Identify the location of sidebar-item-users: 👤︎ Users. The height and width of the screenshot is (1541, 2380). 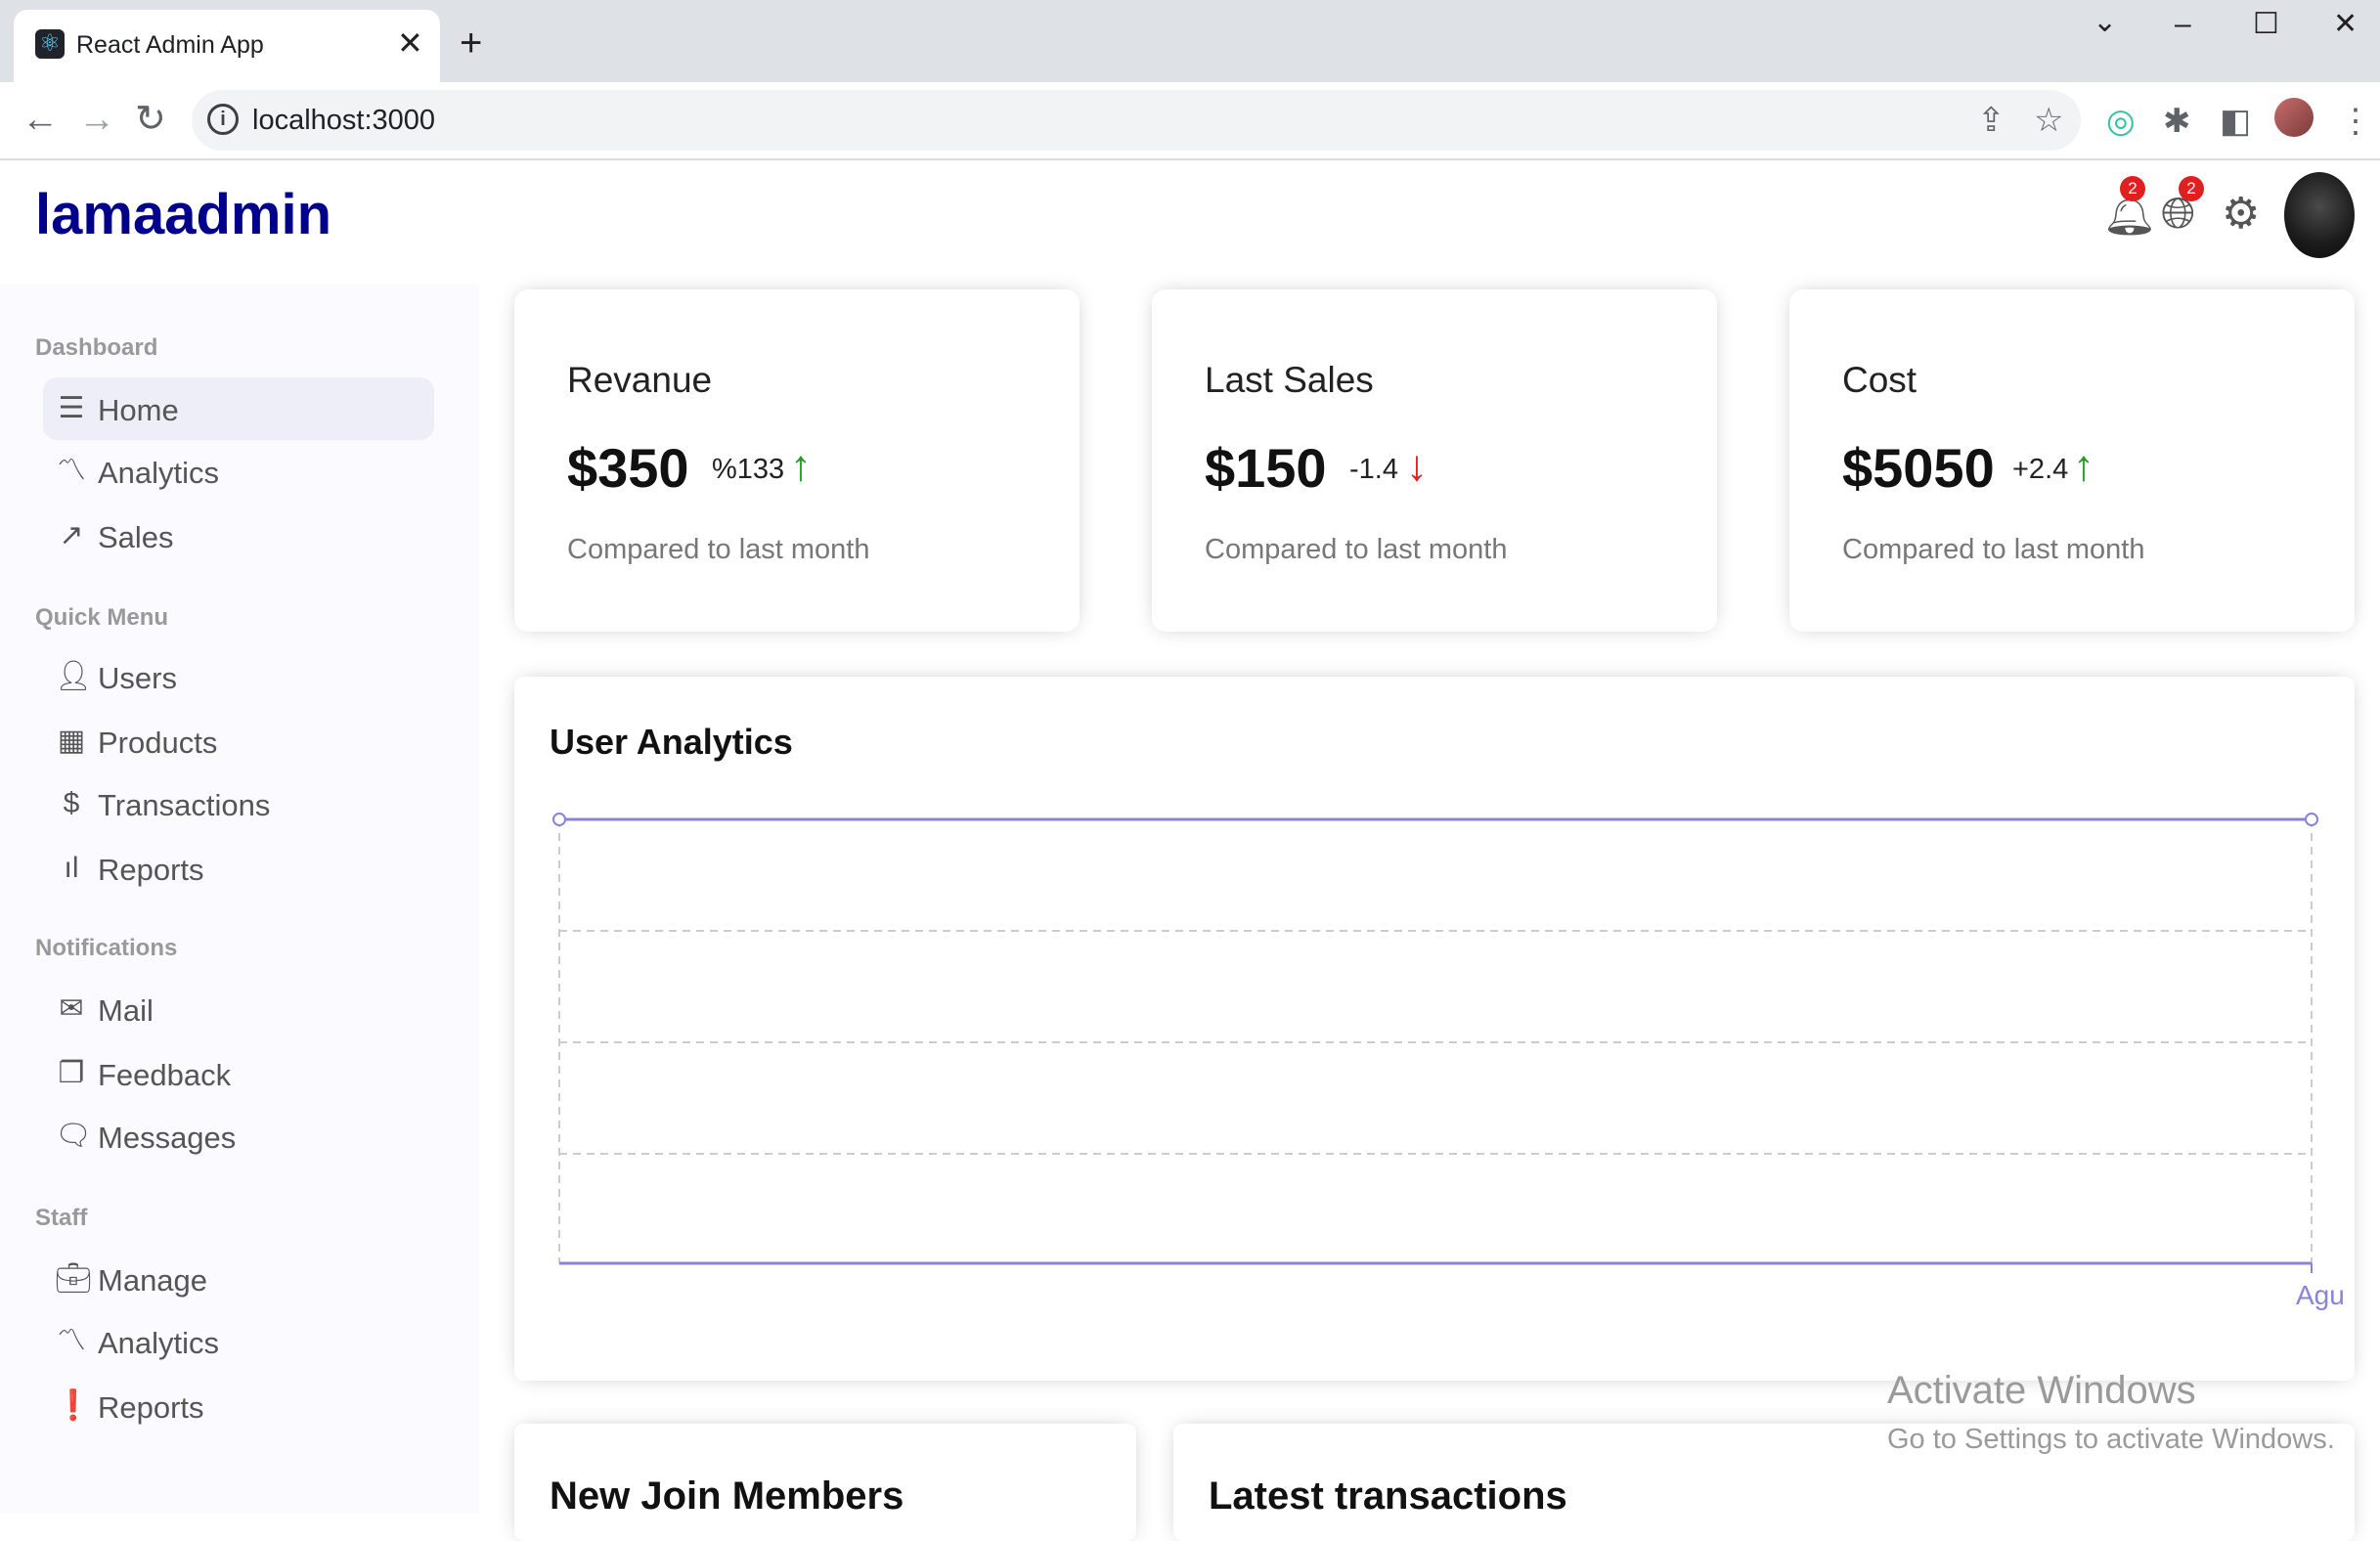
(238, 676).